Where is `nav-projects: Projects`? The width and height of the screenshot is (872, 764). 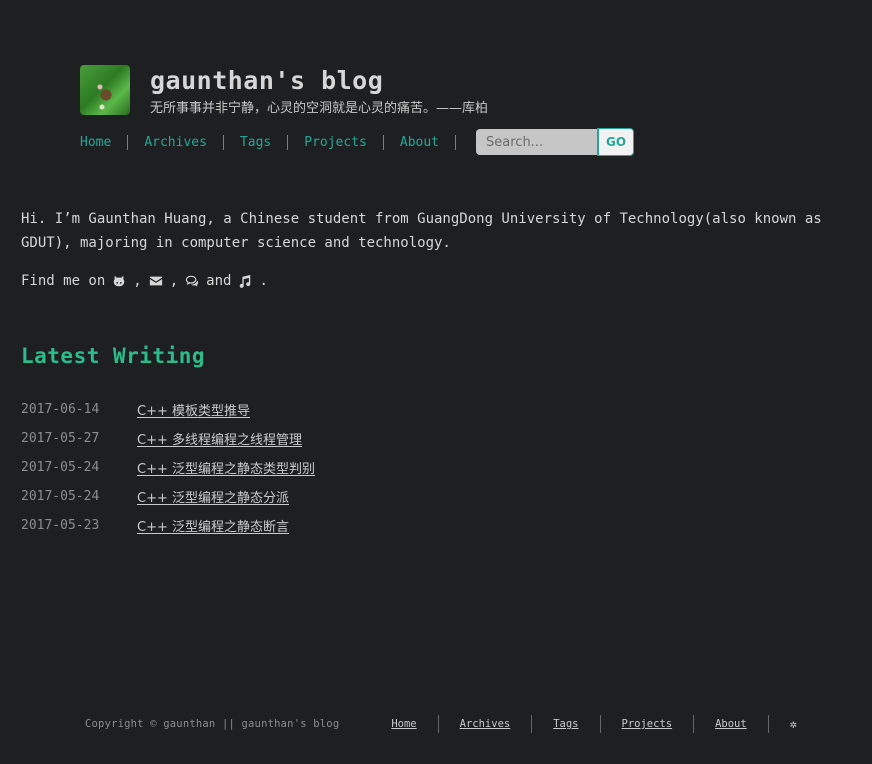
nav-projects: Projects is located at coordinates (336, 142).